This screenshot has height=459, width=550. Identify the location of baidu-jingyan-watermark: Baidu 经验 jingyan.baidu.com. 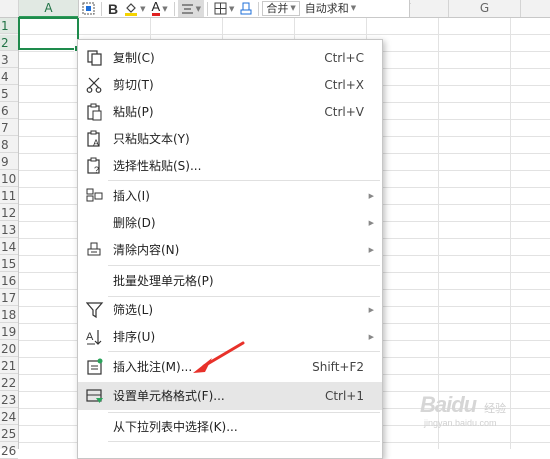
(485, 416).